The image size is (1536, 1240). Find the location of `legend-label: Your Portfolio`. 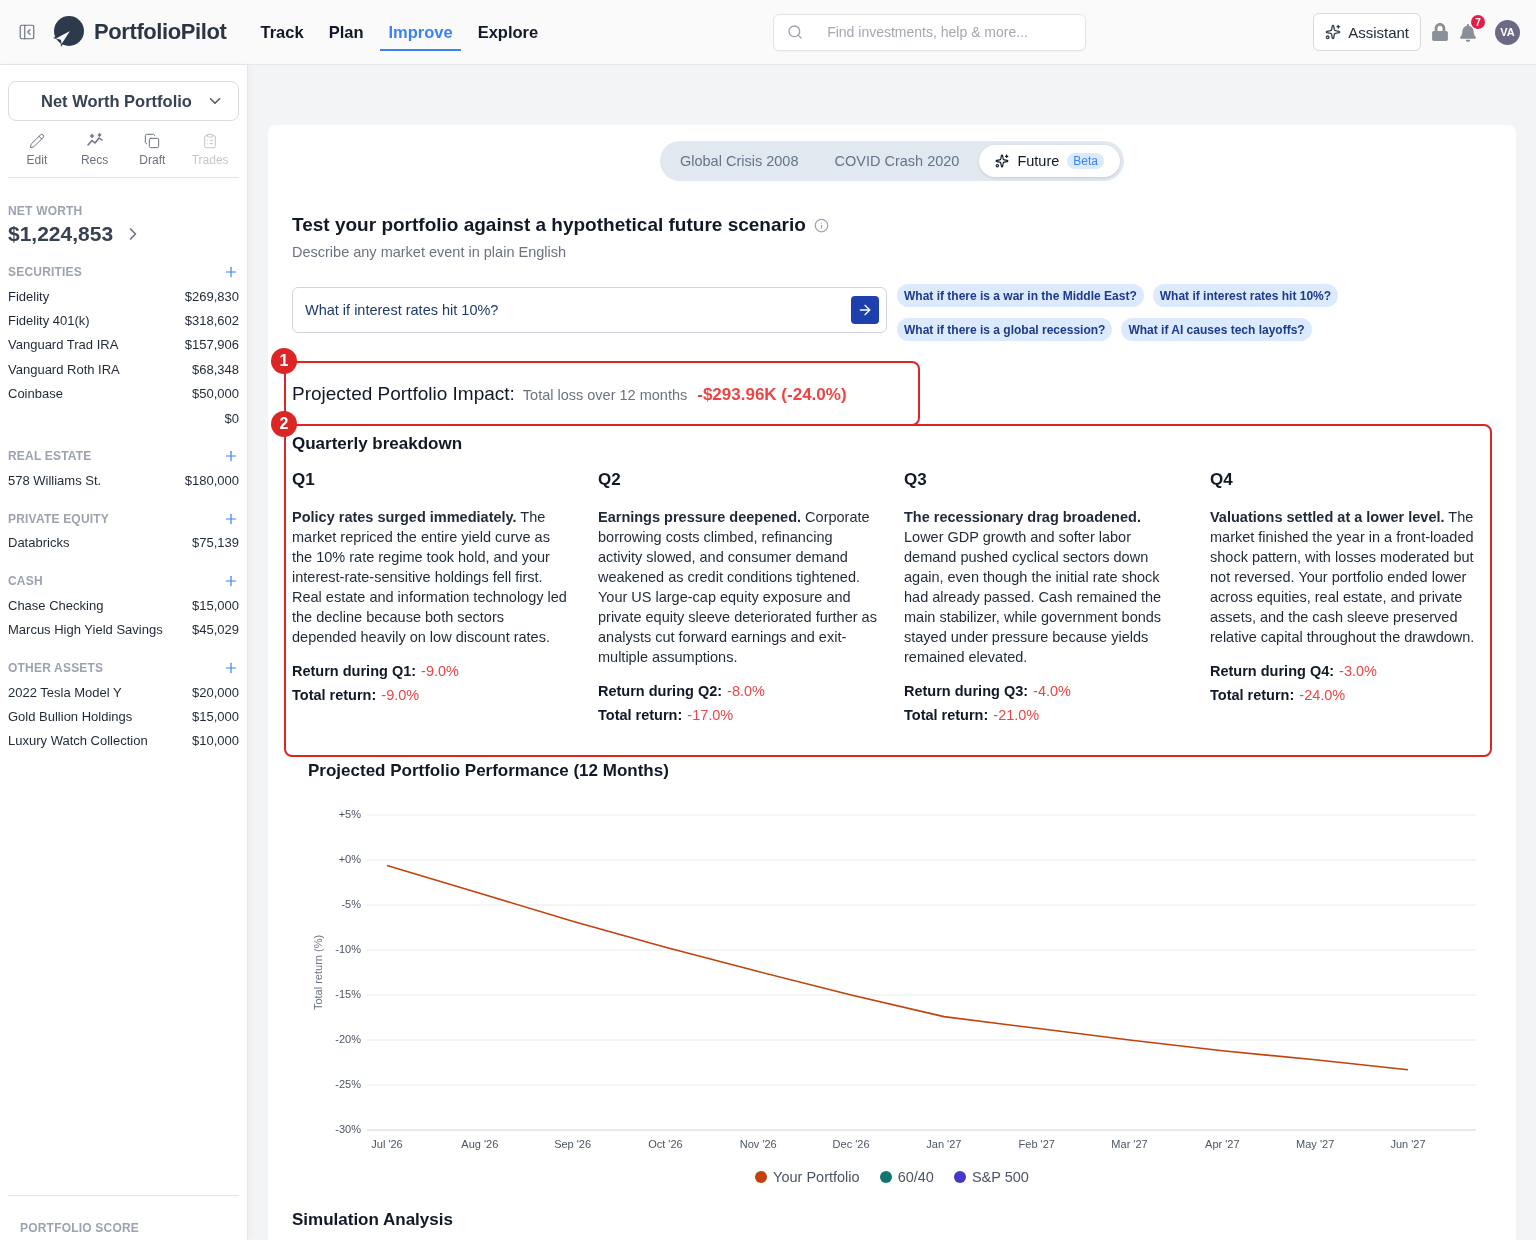

legend-label: Your Portfolio is located at coordinates (816, 1177).